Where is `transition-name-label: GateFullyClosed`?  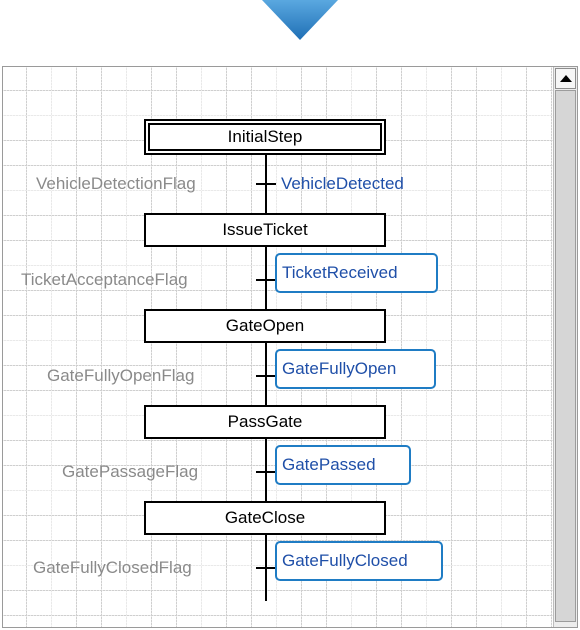 transition-name-label: GateFullyClosed is located at coordinates (359, 561).